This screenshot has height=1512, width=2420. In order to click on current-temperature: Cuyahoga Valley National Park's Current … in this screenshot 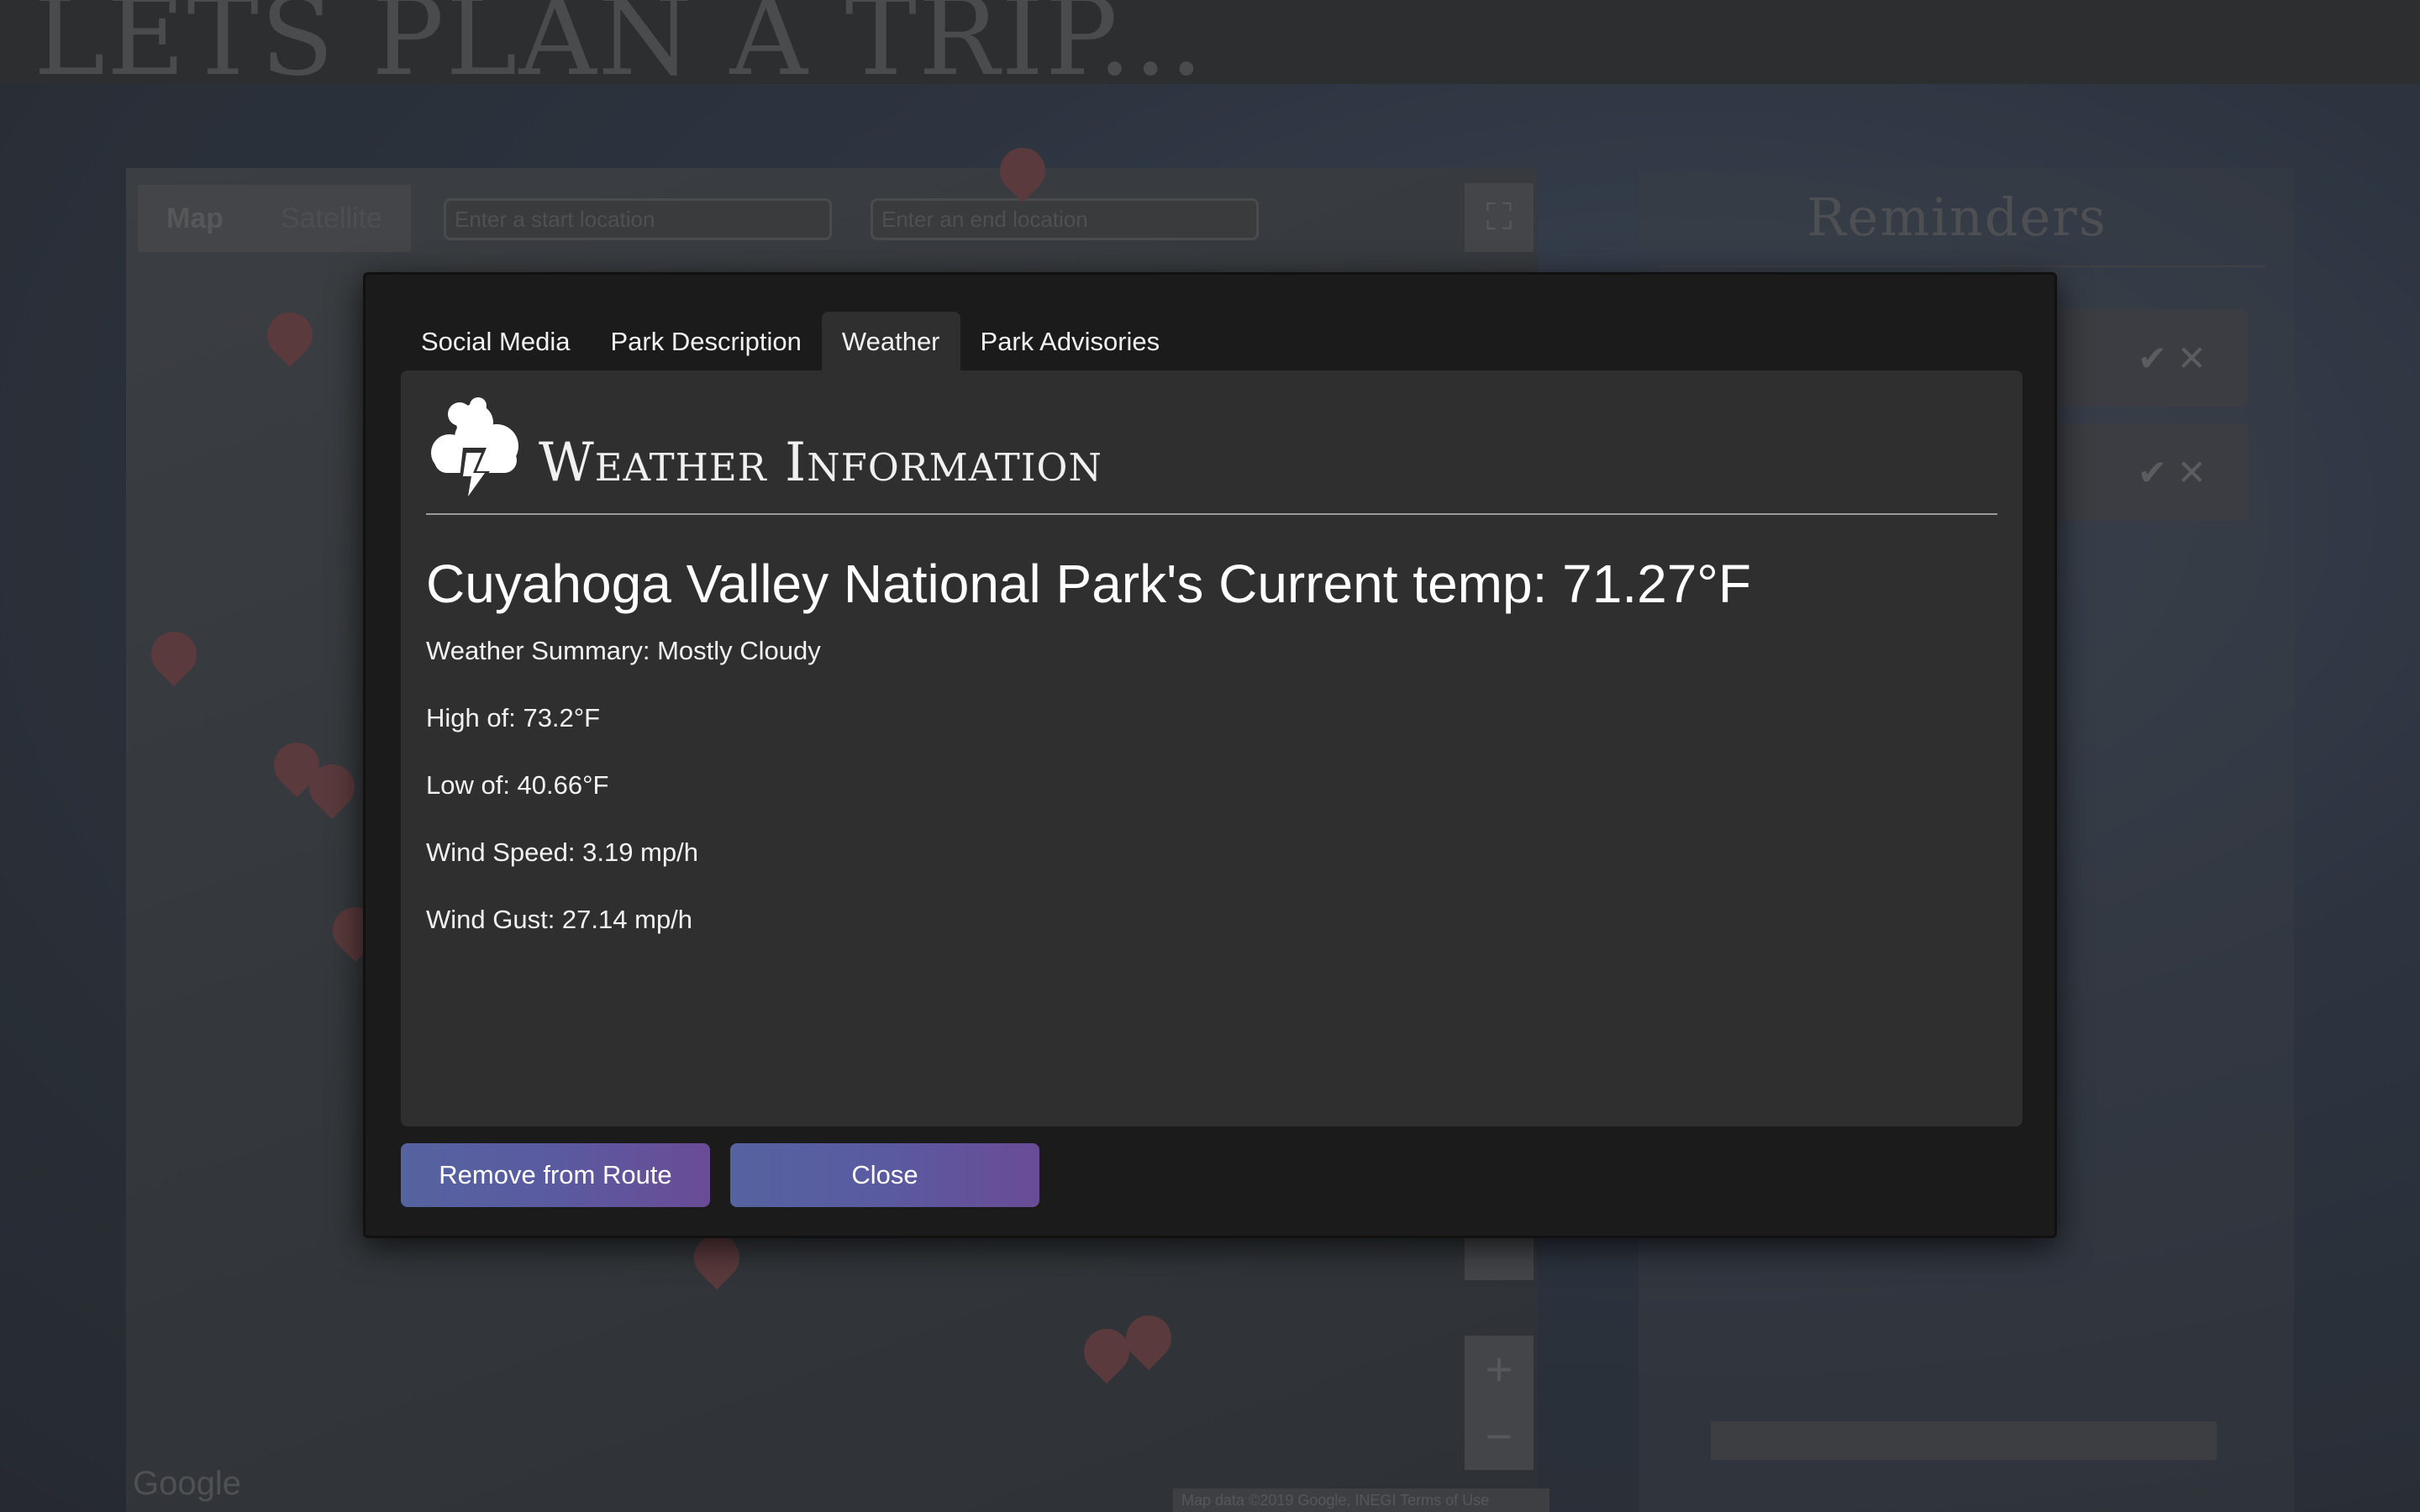, I will do `click(1088, 584)`.